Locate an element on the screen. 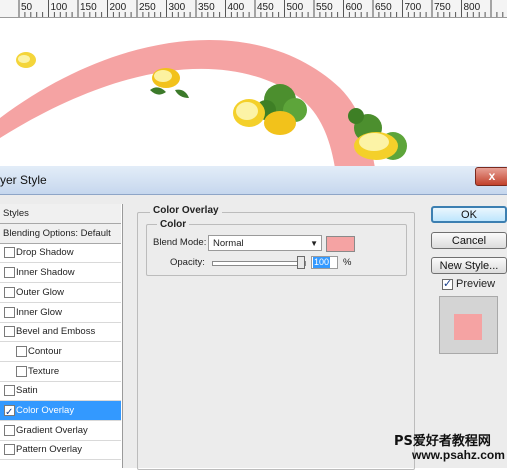 This screenshot has width=507, height=470. close-icon: x is located at coordinates (492, 176).